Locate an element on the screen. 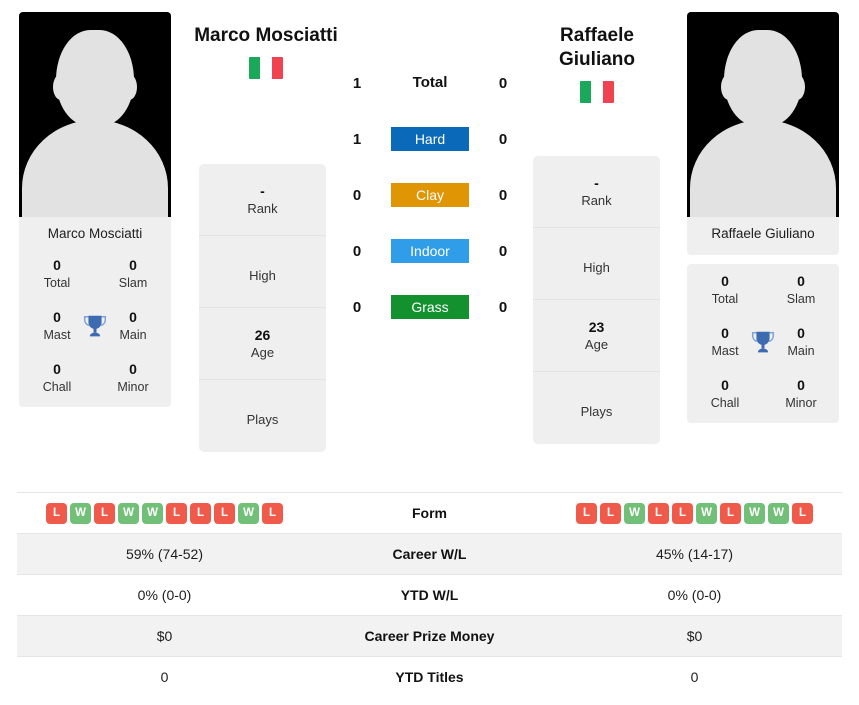  player-photo-card-right: Raffaele Giuliano is located at coordinates (763, 134).